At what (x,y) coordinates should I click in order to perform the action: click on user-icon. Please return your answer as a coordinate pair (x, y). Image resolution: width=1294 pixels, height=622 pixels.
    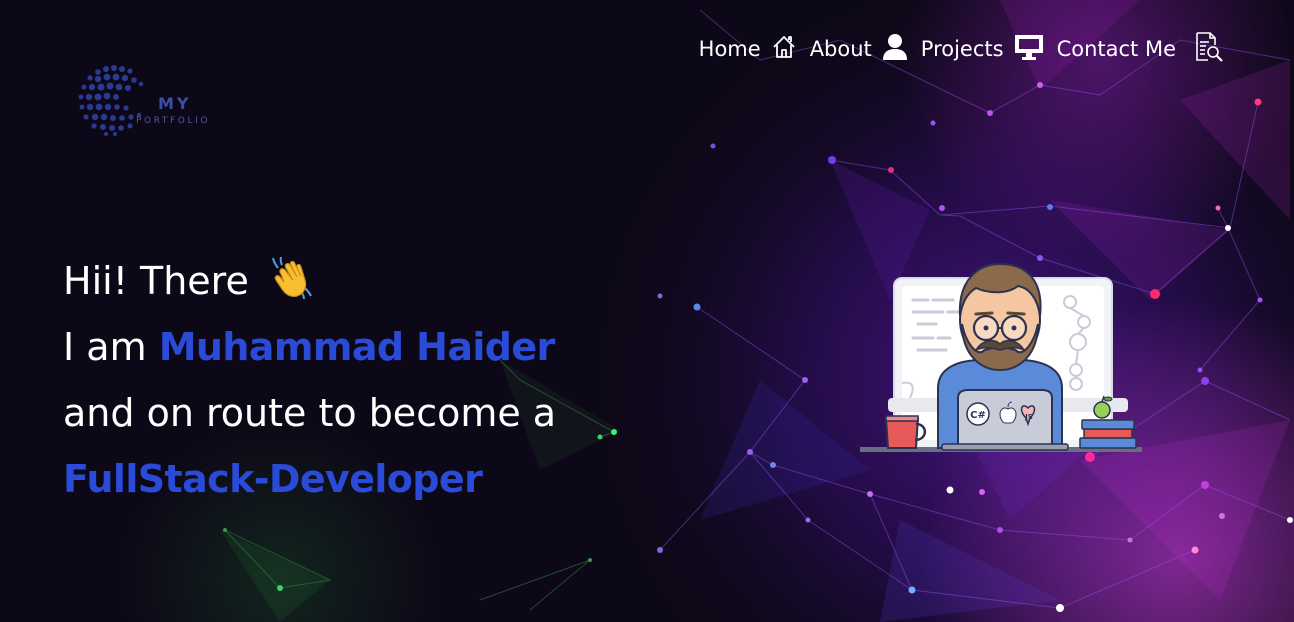
    Looking at the image, I should click on (895, 49).